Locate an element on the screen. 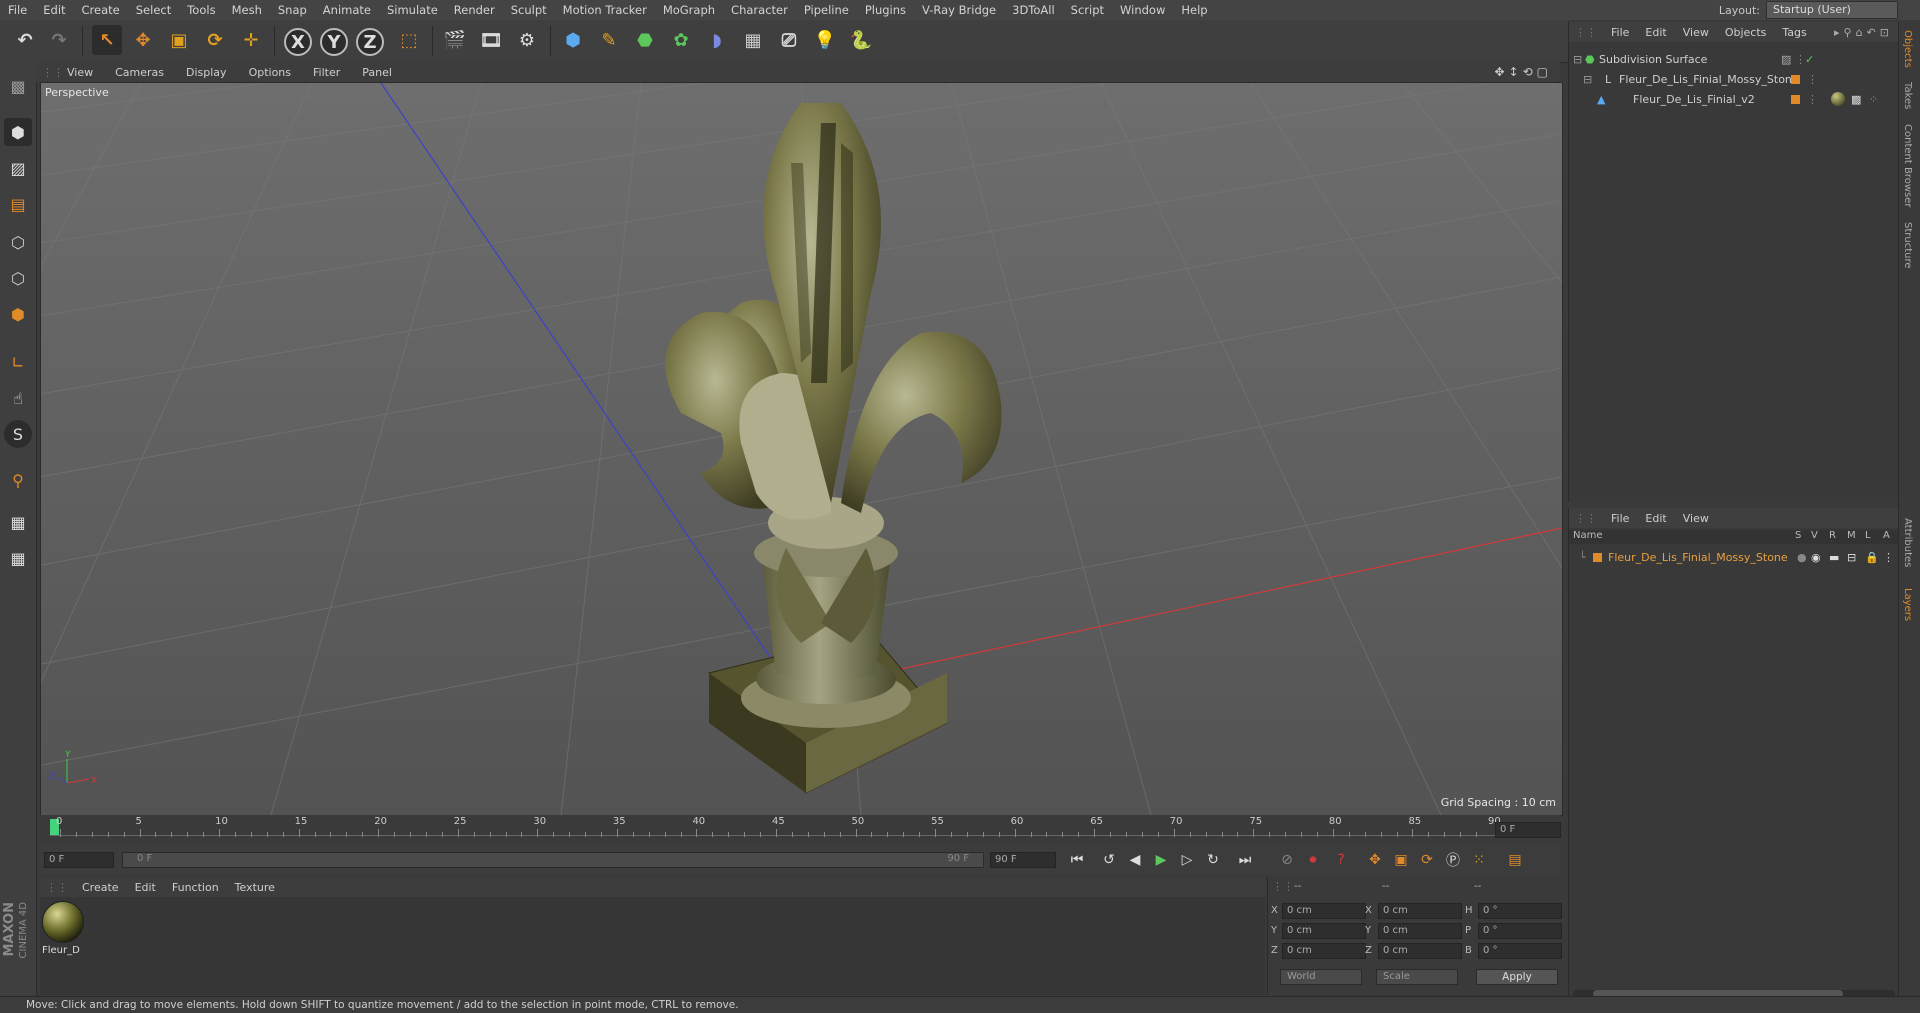 The height and width of the screenshot is (1013, 1920). coordinate-space-dropdown: World is located at coordinates (1321, 977).